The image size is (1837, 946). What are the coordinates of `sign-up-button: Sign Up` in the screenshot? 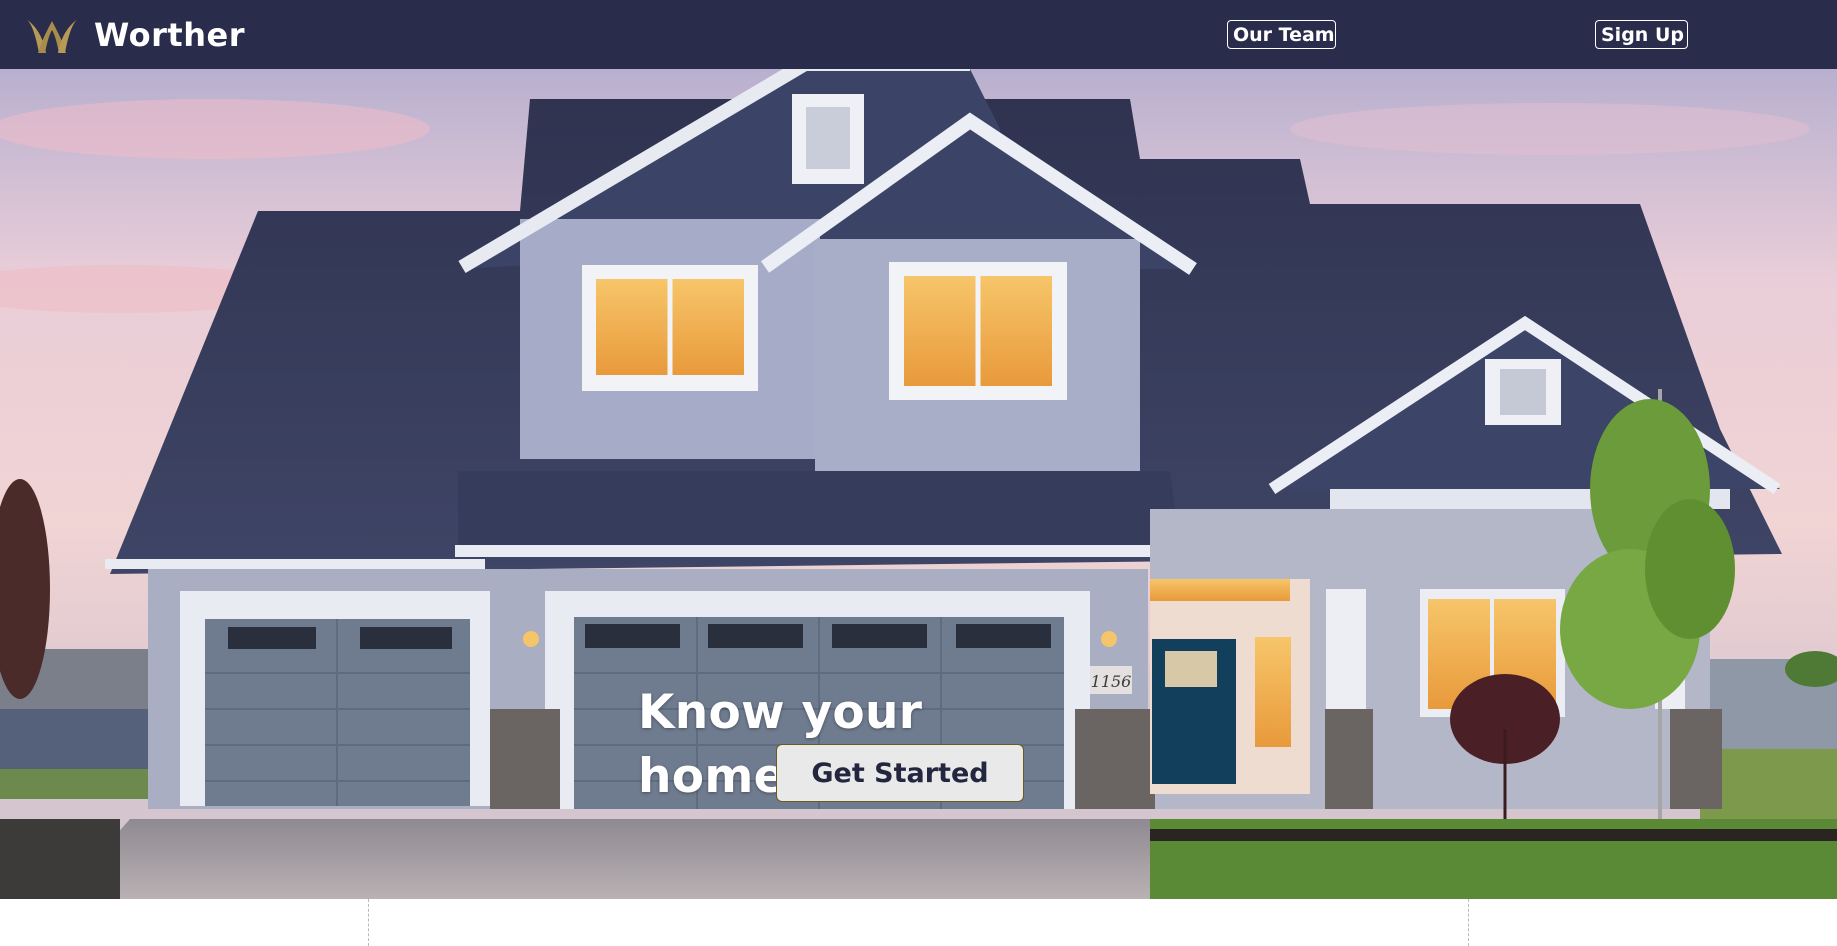 It's located at (1641, 34).